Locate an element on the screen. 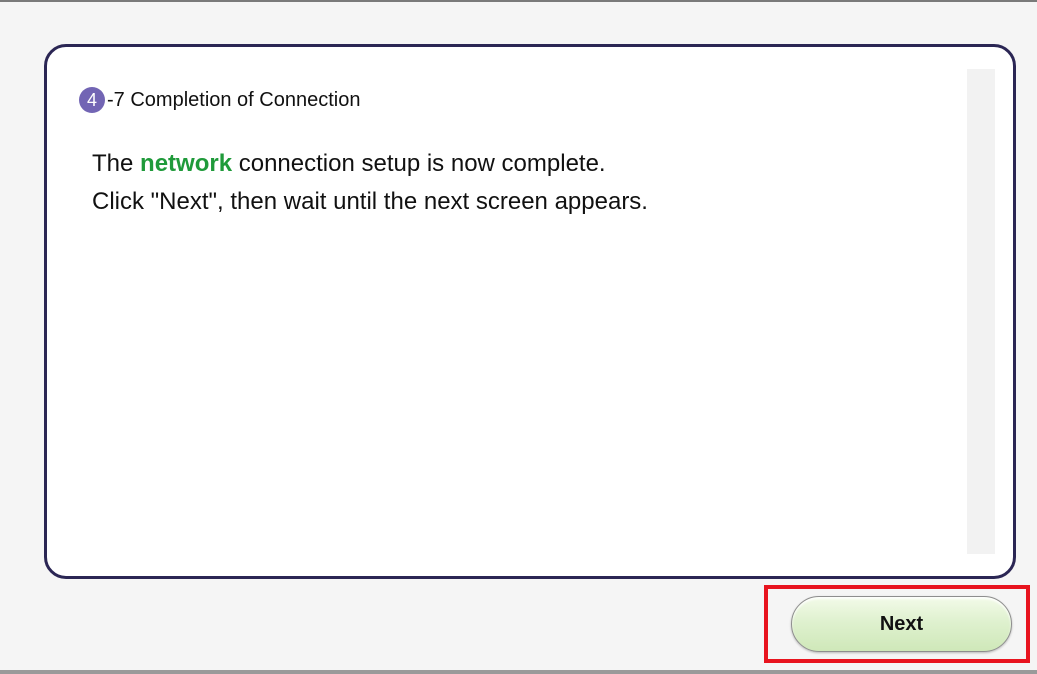 The width and height of the screenshot is (1037, 674). message-line-1-end: connection setup is now complete. is located at coordinates (419, 163).